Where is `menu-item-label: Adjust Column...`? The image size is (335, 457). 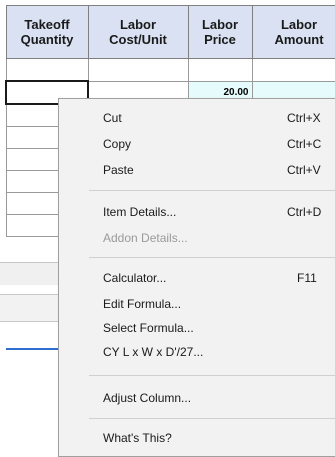
menu-item-label: Adjust Column... is located at coordinates (147, 398).